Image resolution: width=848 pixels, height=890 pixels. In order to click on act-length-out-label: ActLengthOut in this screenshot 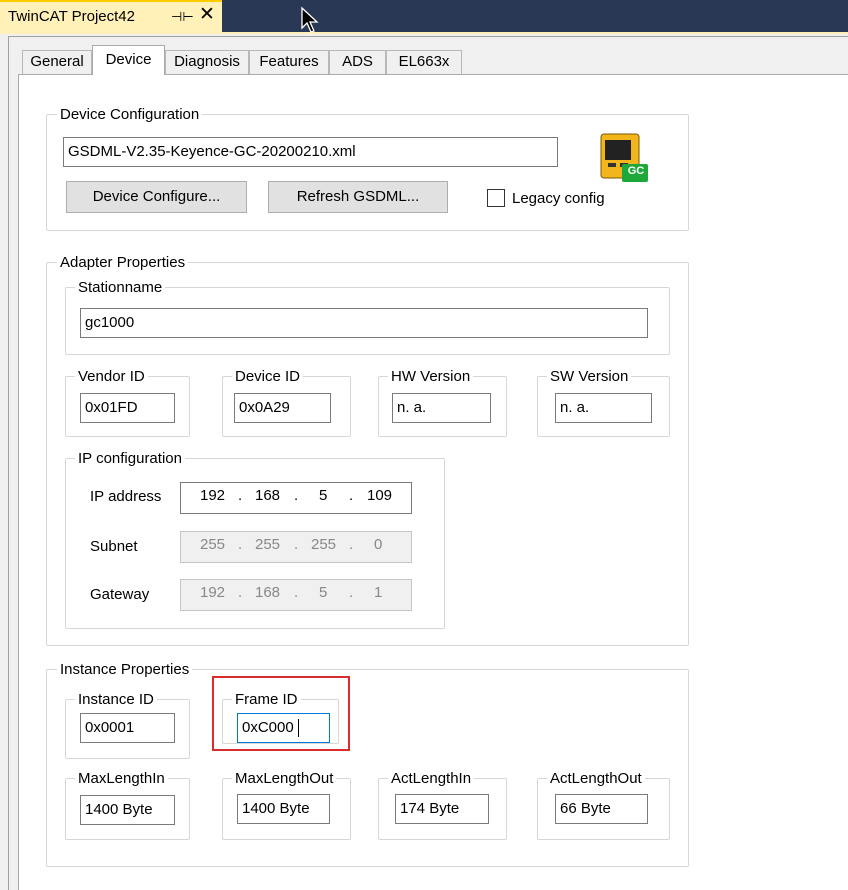, I will do `click(596, 779)`.